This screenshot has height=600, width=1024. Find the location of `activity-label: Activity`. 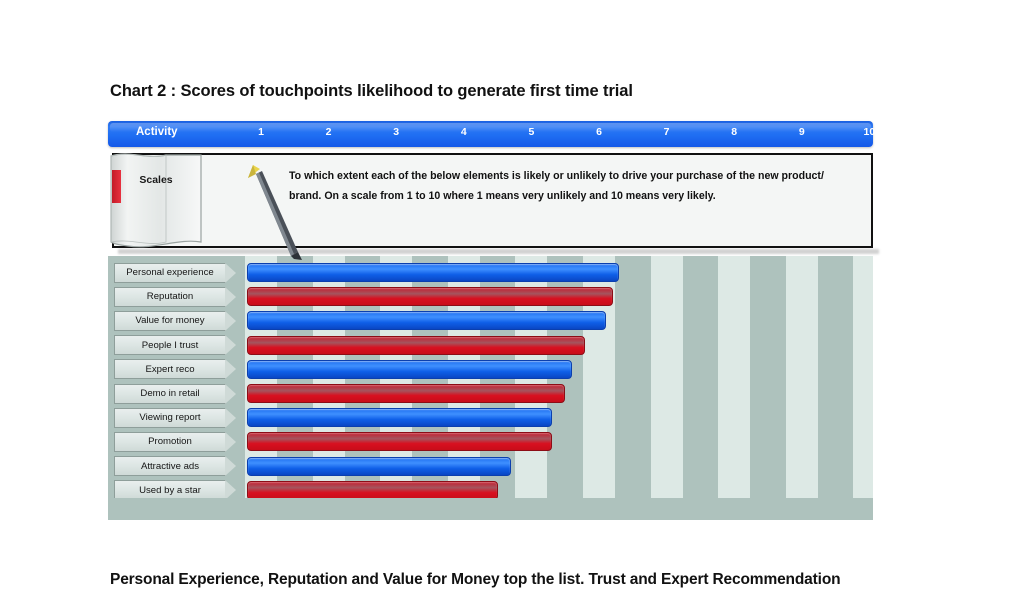

activity-label: Activity is located at coordinates (157, 132).